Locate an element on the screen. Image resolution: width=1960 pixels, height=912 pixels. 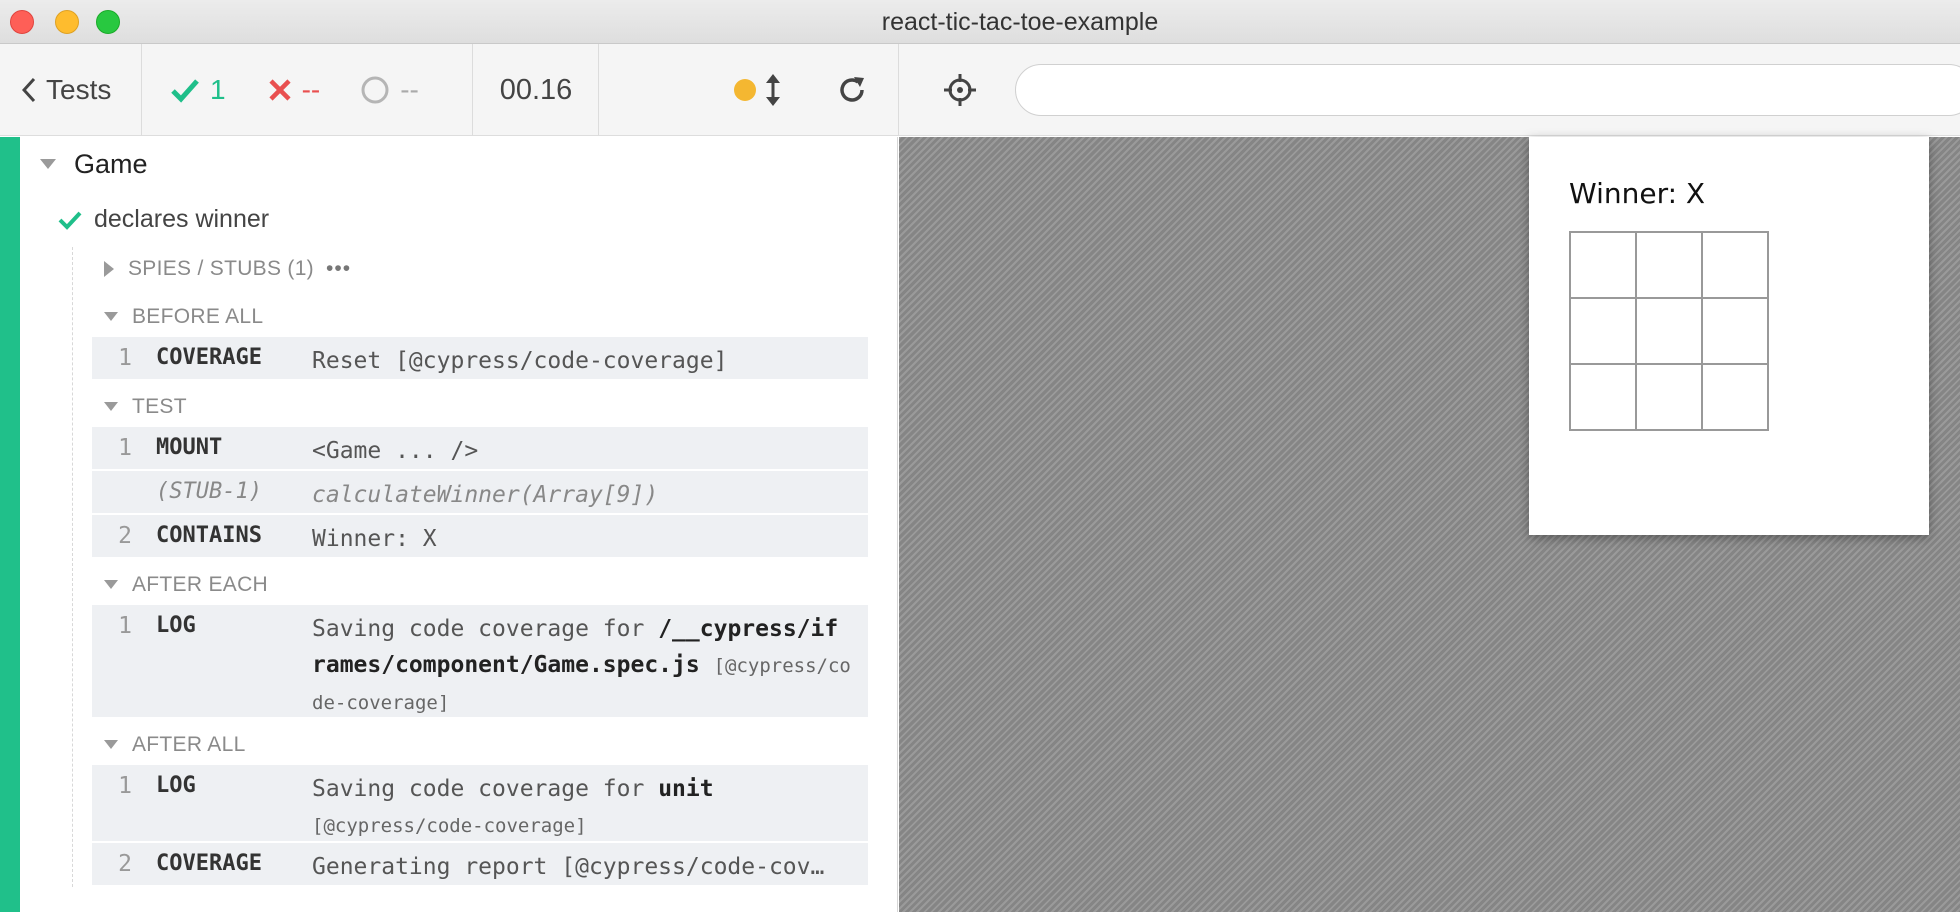
back-label: Tests is located at coordinates (79, 89).